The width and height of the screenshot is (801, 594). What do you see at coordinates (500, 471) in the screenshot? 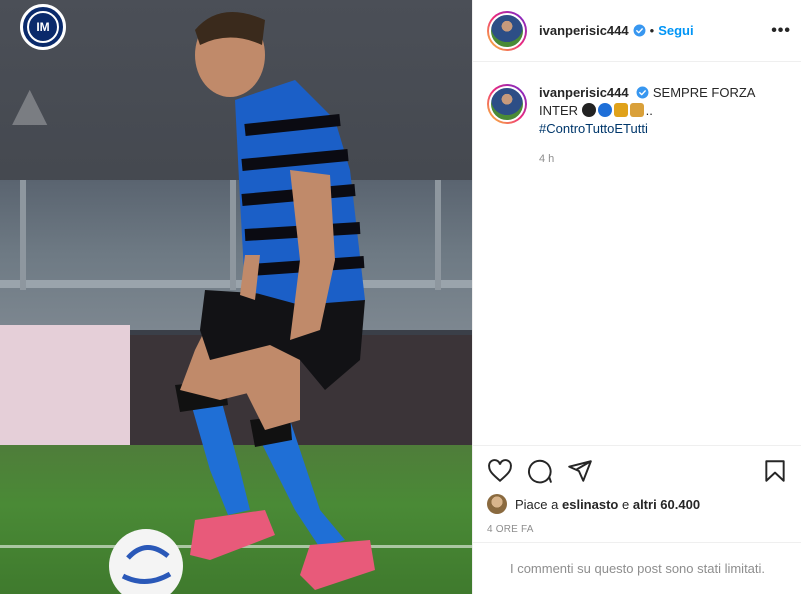
I see `heart-icon` at bounding box center [500, 471].